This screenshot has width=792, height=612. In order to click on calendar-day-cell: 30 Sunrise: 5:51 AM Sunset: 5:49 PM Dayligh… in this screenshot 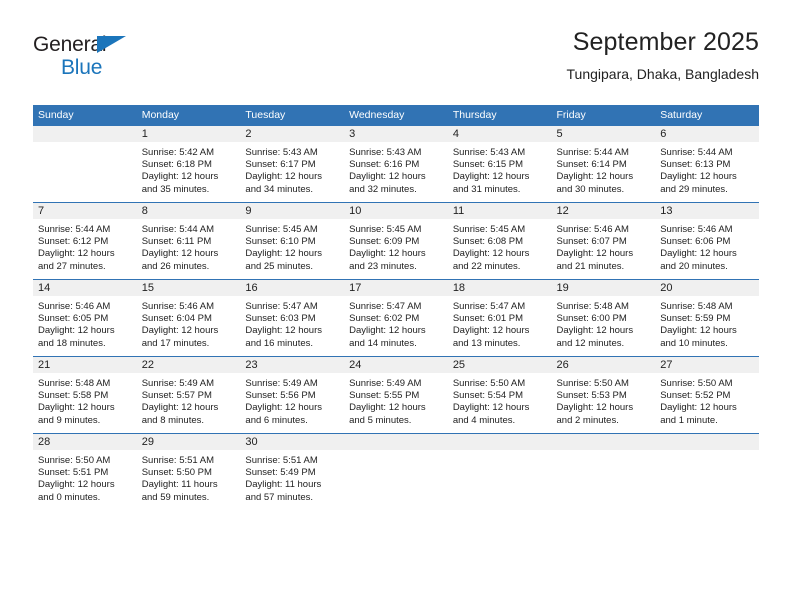, I will do `click(292, 471)`.